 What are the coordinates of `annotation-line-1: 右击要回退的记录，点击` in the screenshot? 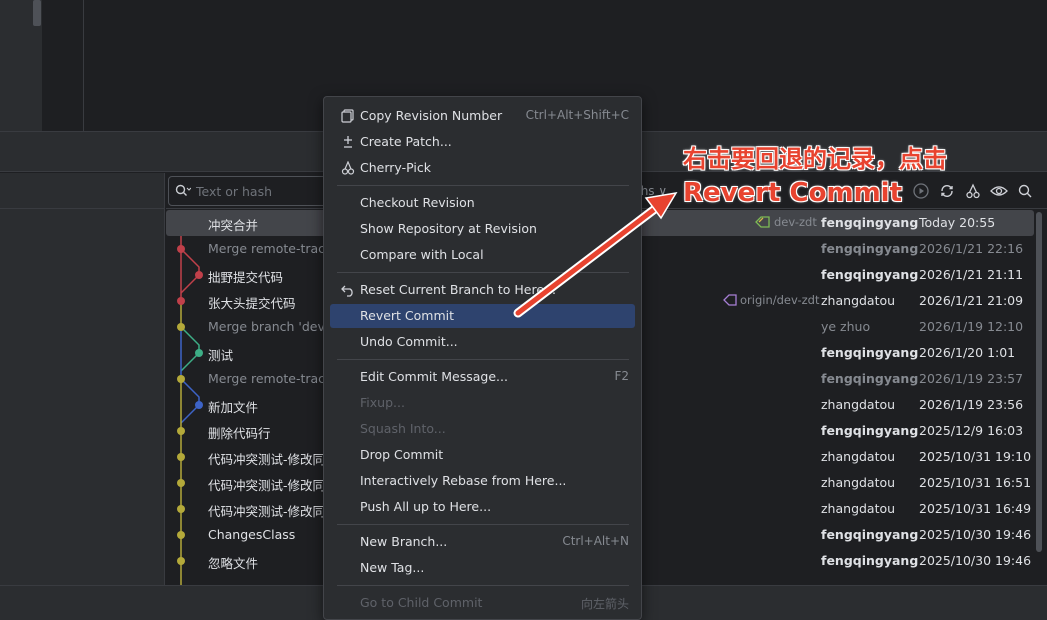 It's located at (815, 159).